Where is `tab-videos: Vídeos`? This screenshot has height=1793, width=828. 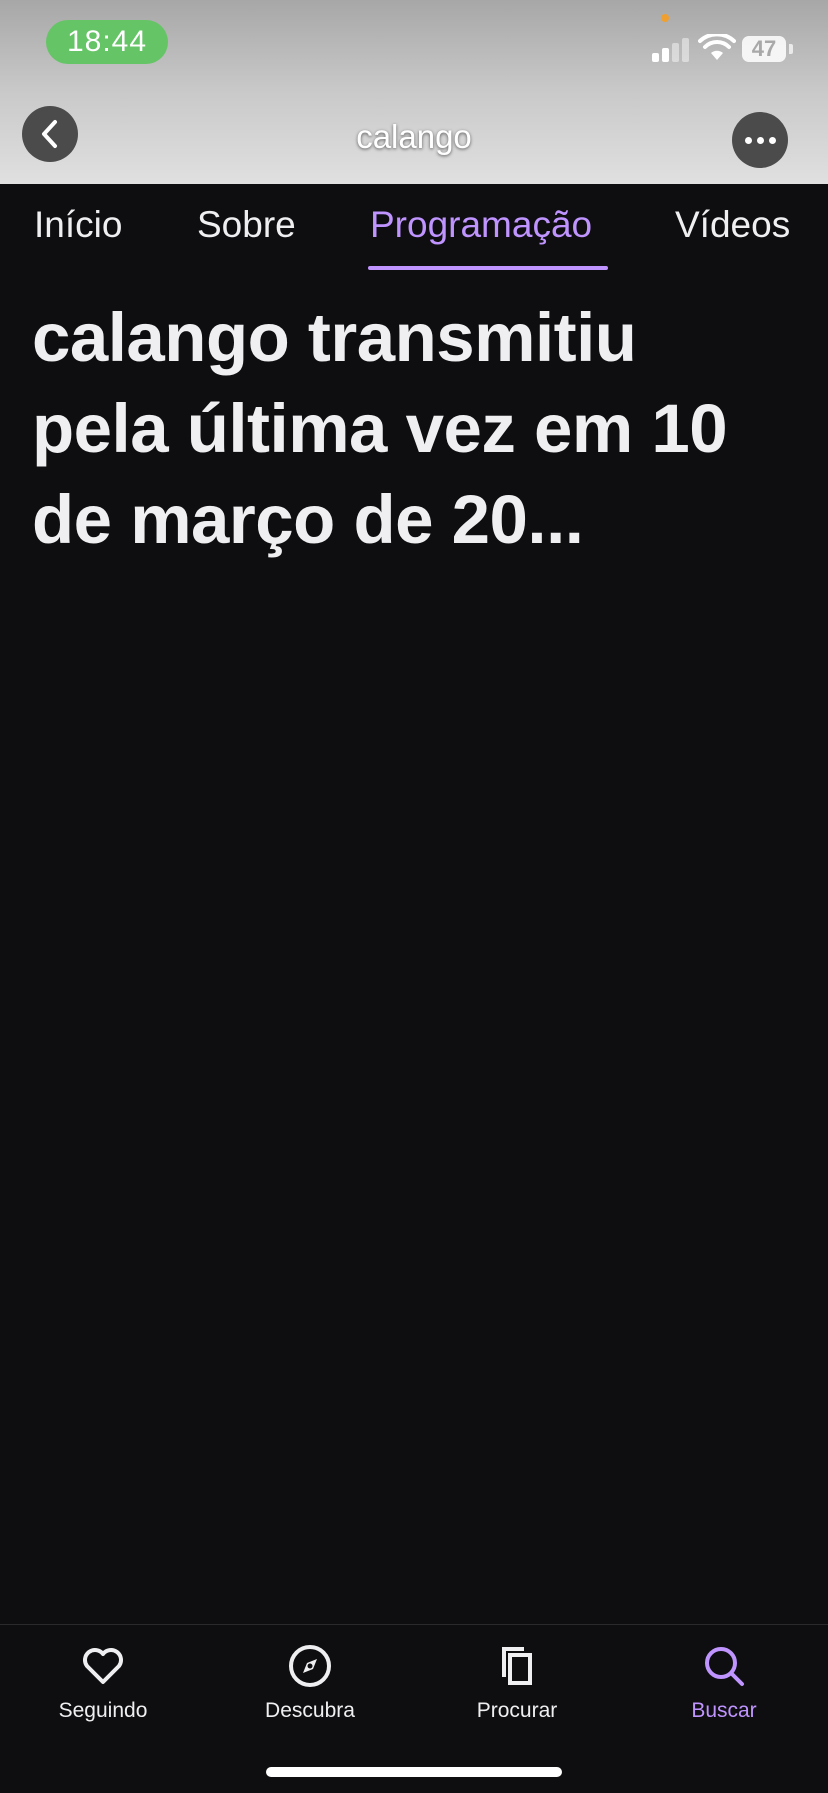
tab-videos: Vídeos is located at coordinates (732, 225).